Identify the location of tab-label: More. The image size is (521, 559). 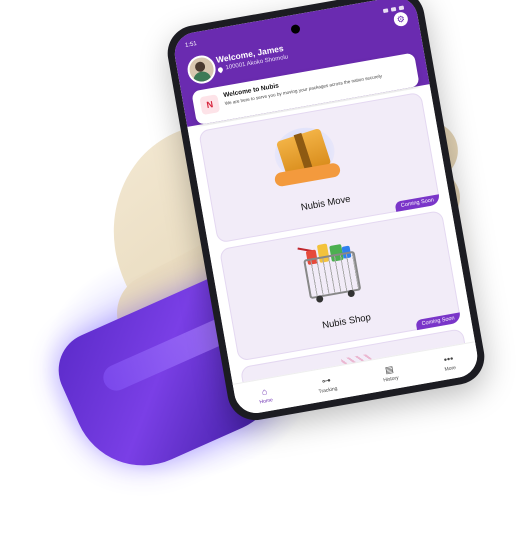
(450, 368).